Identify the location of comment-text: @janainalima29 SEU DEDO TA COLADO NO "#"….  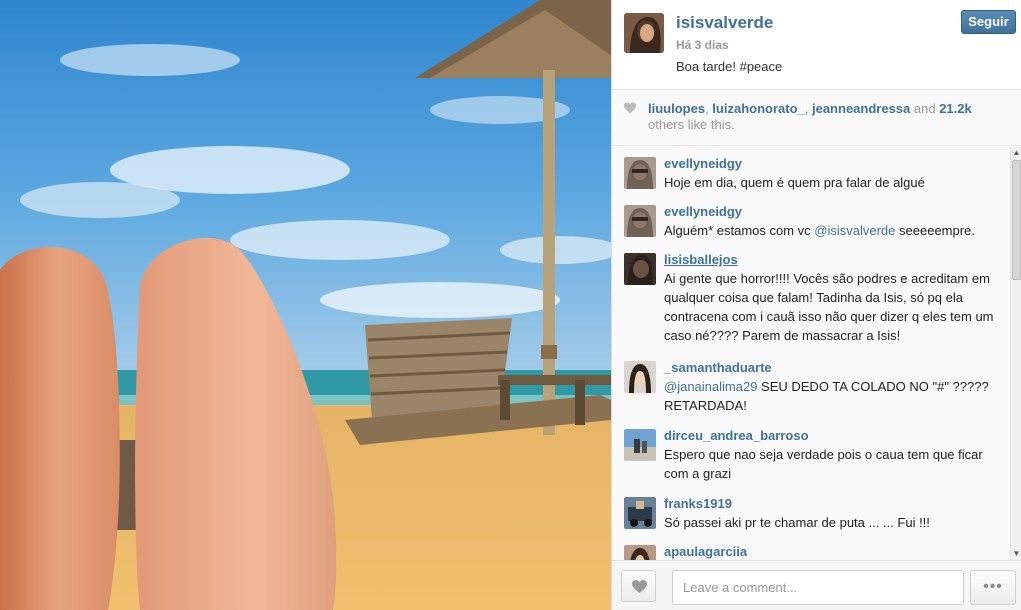
(834, 396).